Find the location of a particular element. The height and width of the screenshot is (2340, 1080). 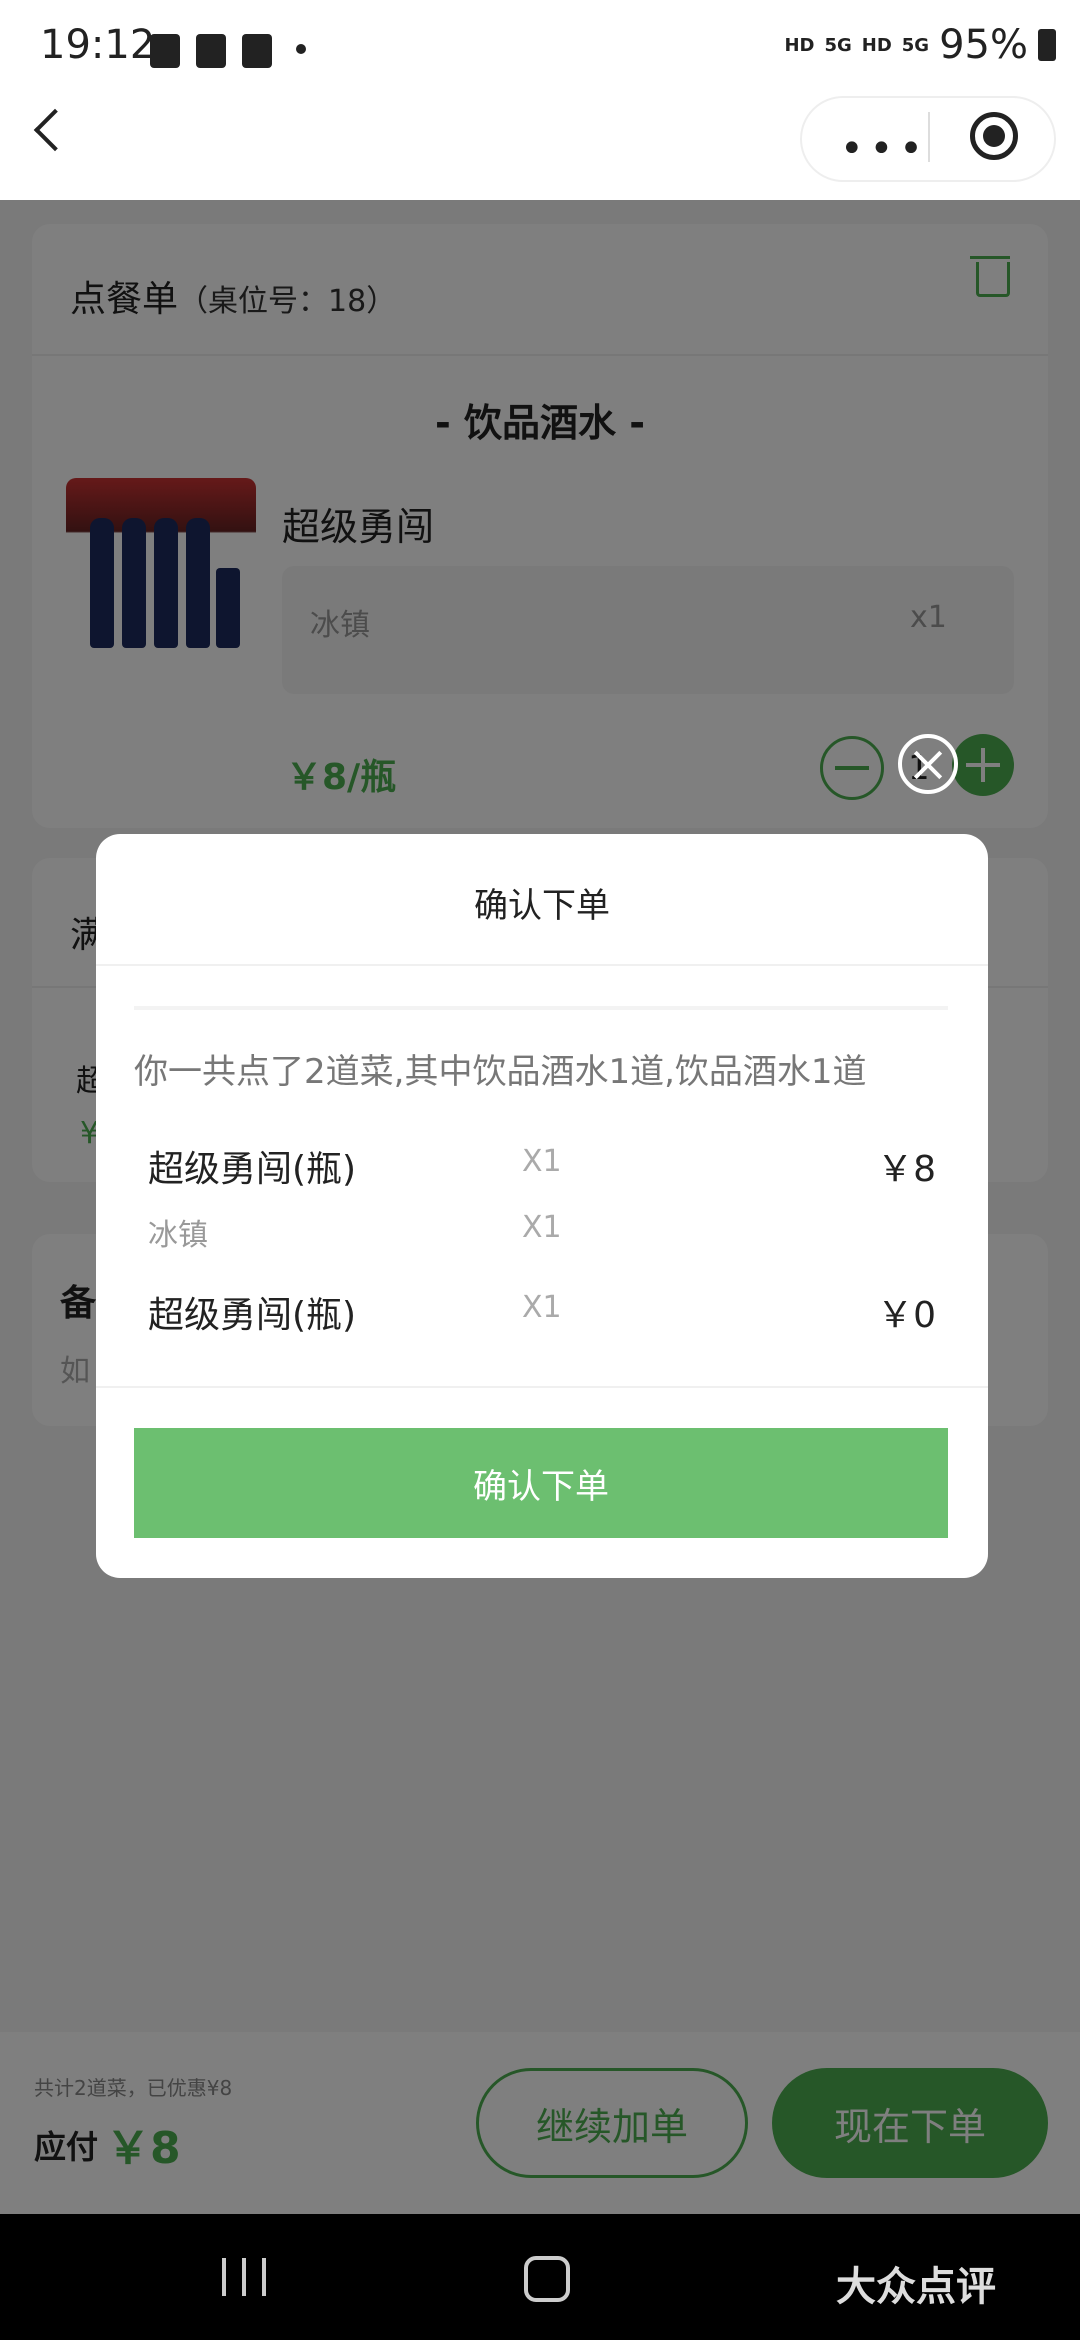

dot-icon is located at coordinates (301, 49).